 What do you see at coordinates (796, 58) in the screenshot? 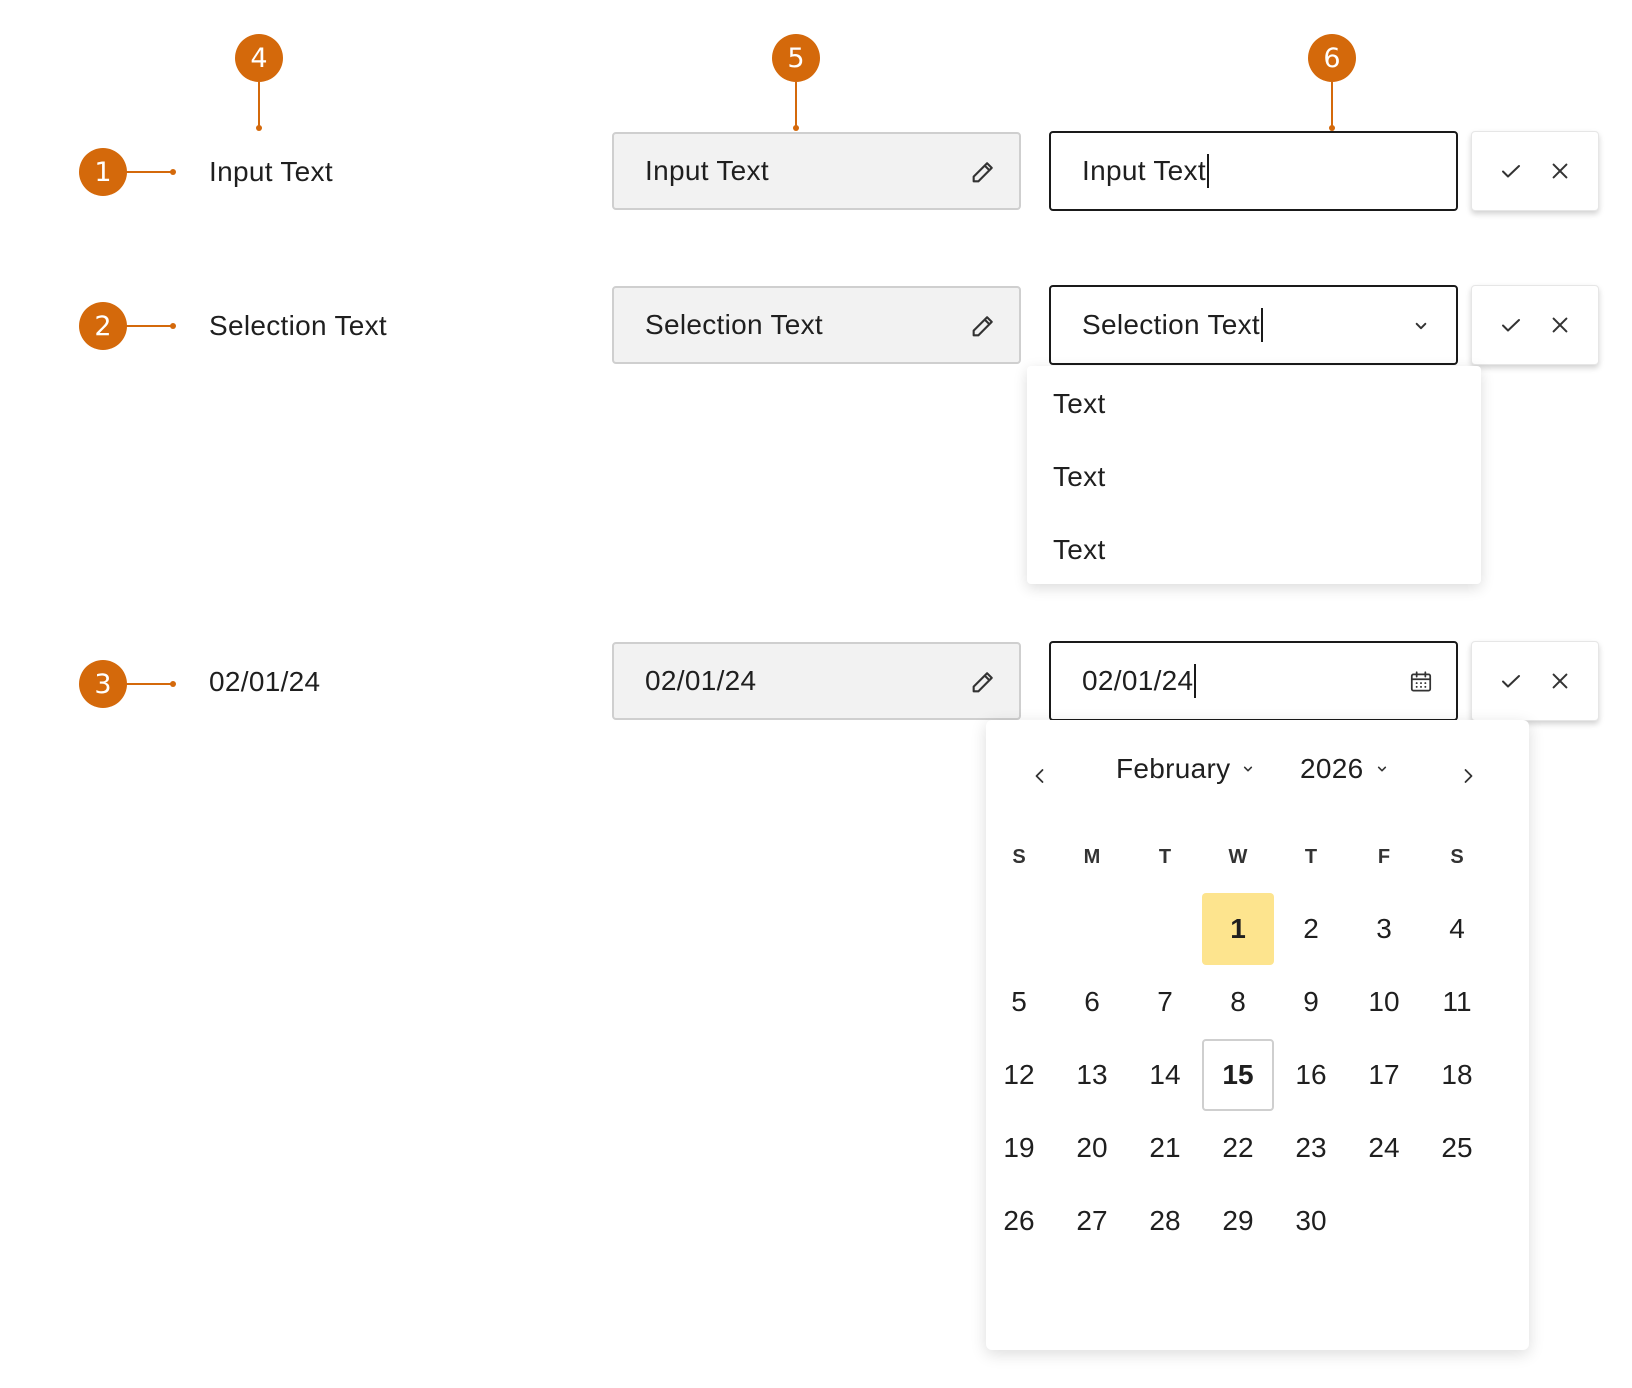
I see `annotation-badge-5: 5` at bounding box center [796, 58].